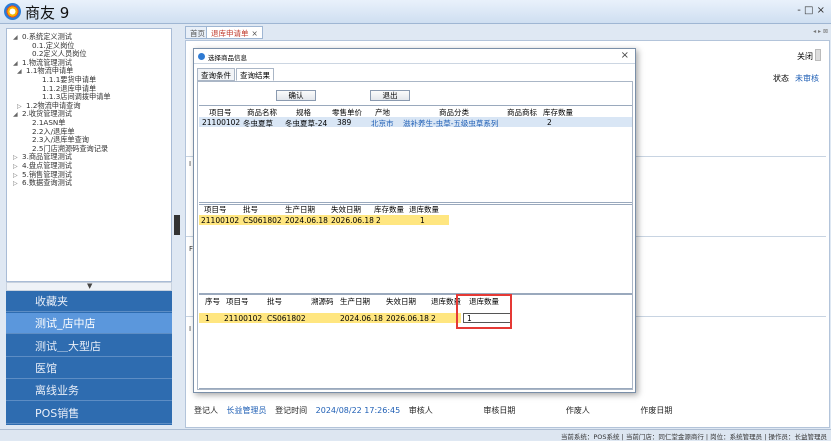 The width and height of the screenshot is (831, 441). I want to click on registrant-value: 长益管理员, so click(246, 410).